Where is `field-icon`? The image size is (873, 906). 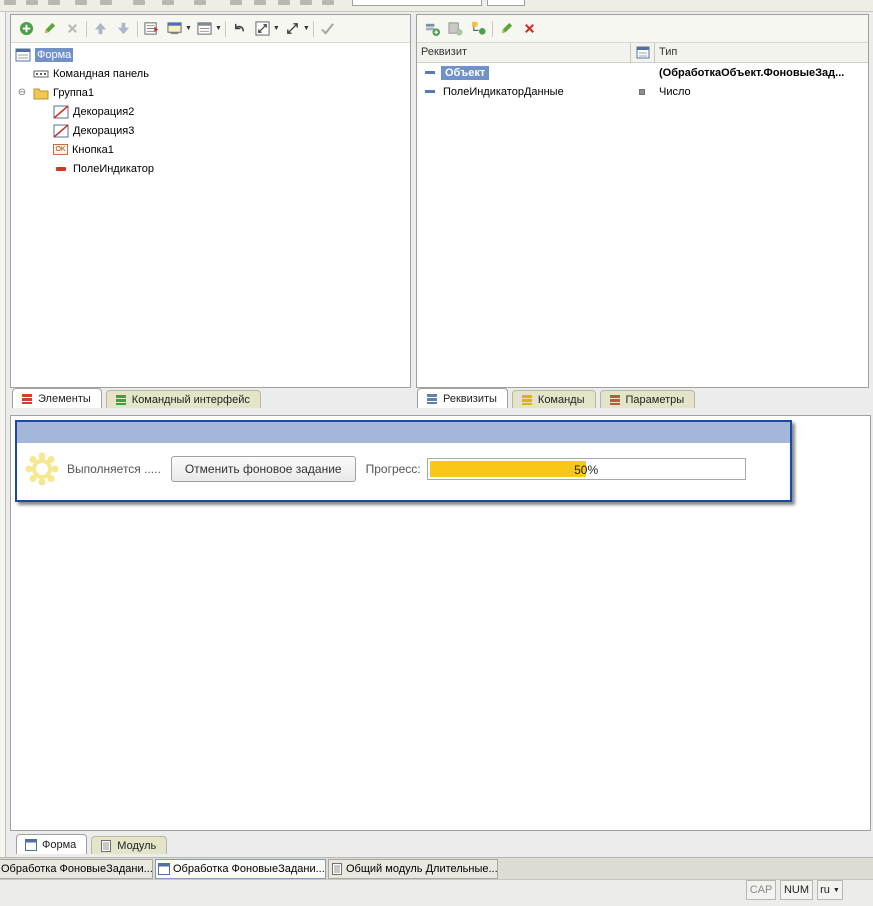 field-icon is located at coordinates (61, 169).